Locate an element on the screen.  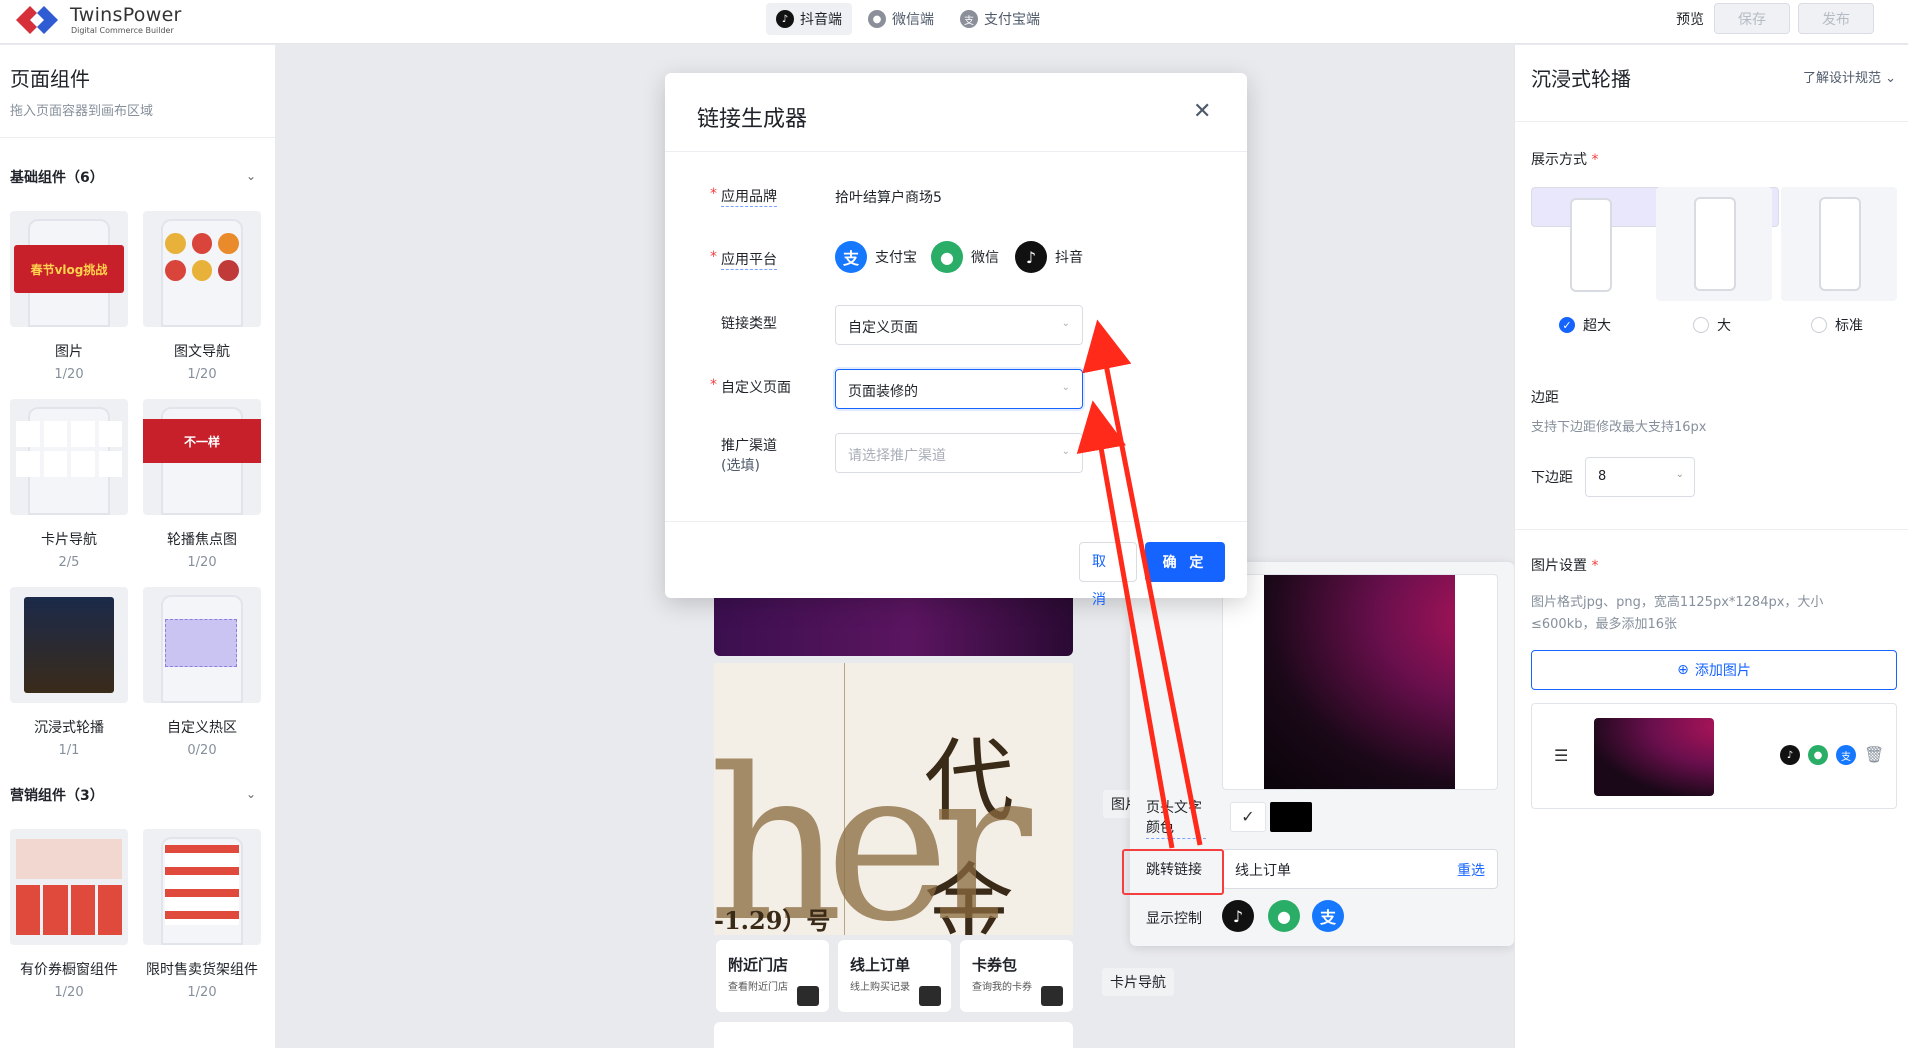
card-grid is located at coordinates (69, 449).